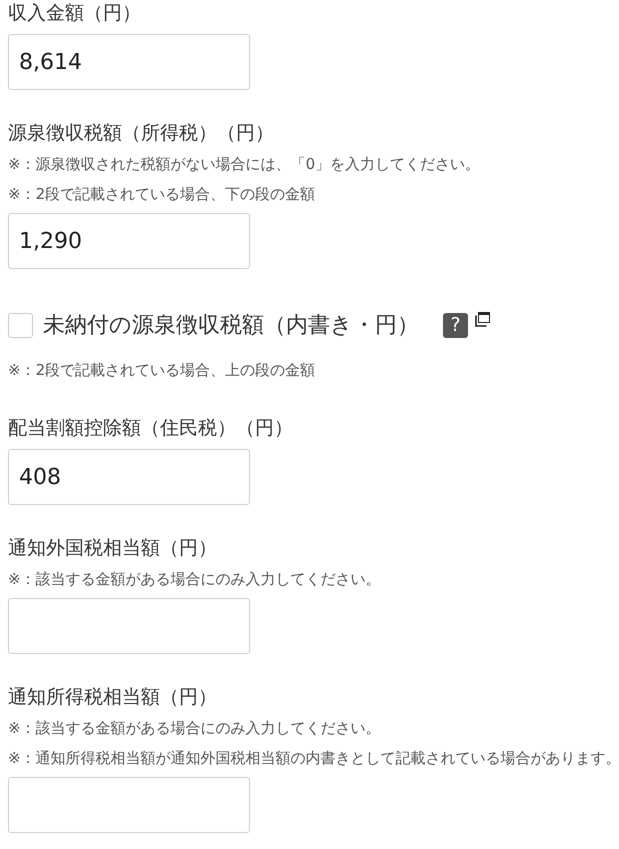 Image resolution: width=619 pixels, height=849 pixels. What do you see at coordinates (20, 325) in the screenshot?
I see `checkbox` at bounding box center [20, 325].